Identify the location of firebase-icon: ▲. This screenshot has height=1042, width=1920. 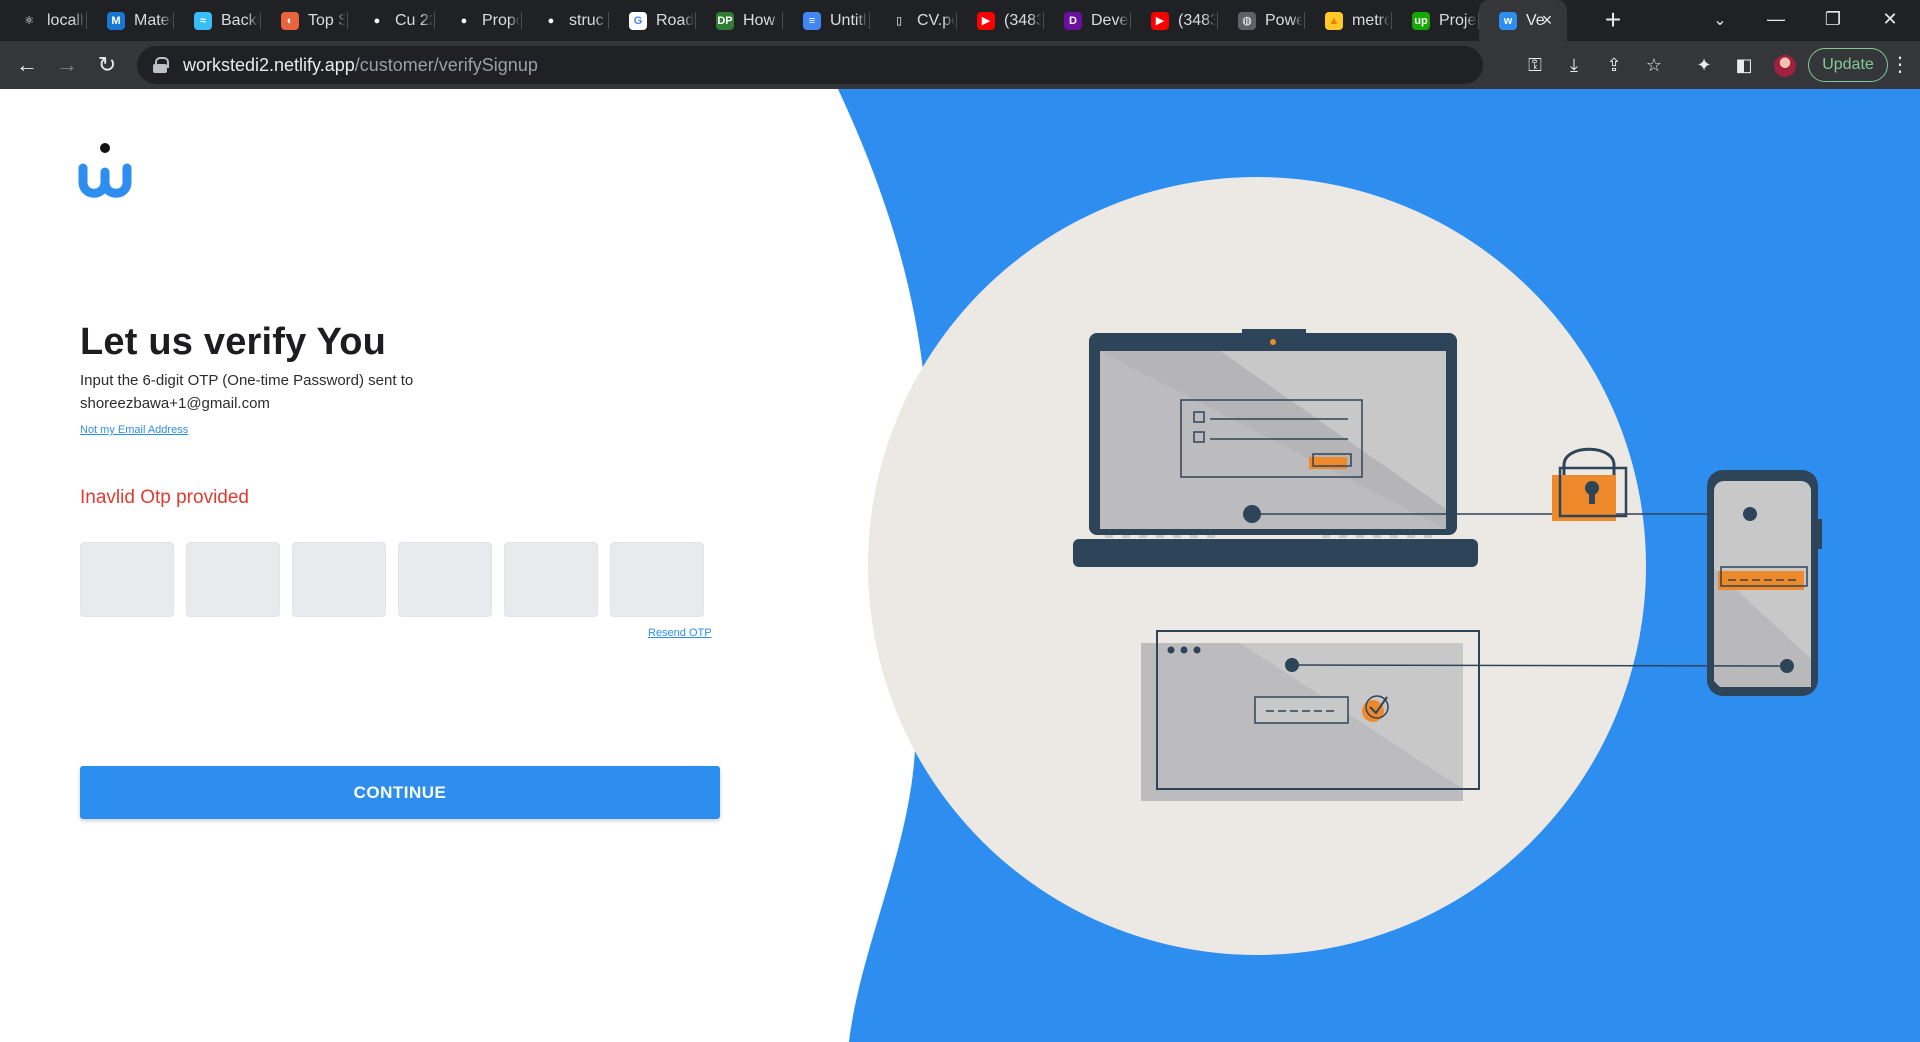
(1334, 20).